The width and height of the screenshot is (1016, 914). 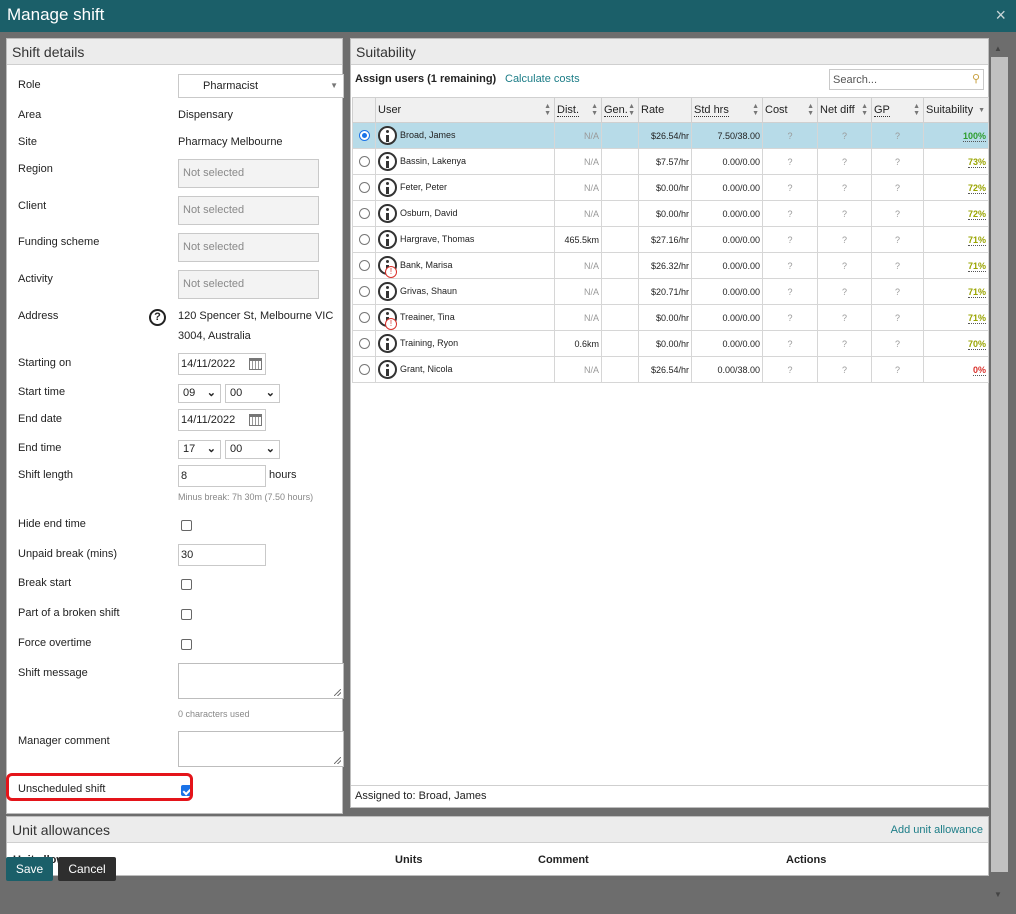 What do you see at coordinates (937, 830) in the screenshot?
I see `add-unit-allowance-link: Add unit allowance` at bounding box center [937, 830].